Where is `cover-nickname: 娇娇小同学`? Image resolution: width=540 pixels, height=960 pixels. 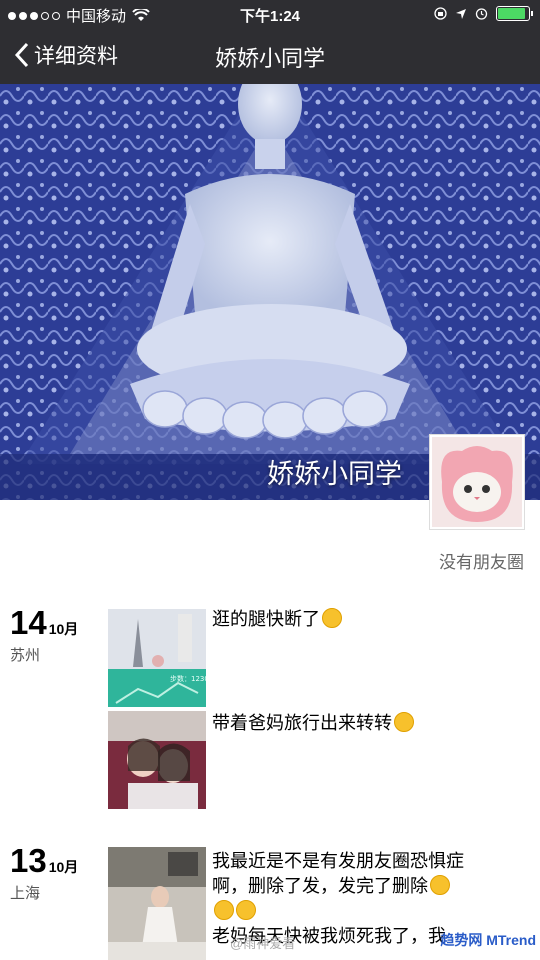 cover-nickname: 娇娇小同学 is located at coordinates (334, 474).